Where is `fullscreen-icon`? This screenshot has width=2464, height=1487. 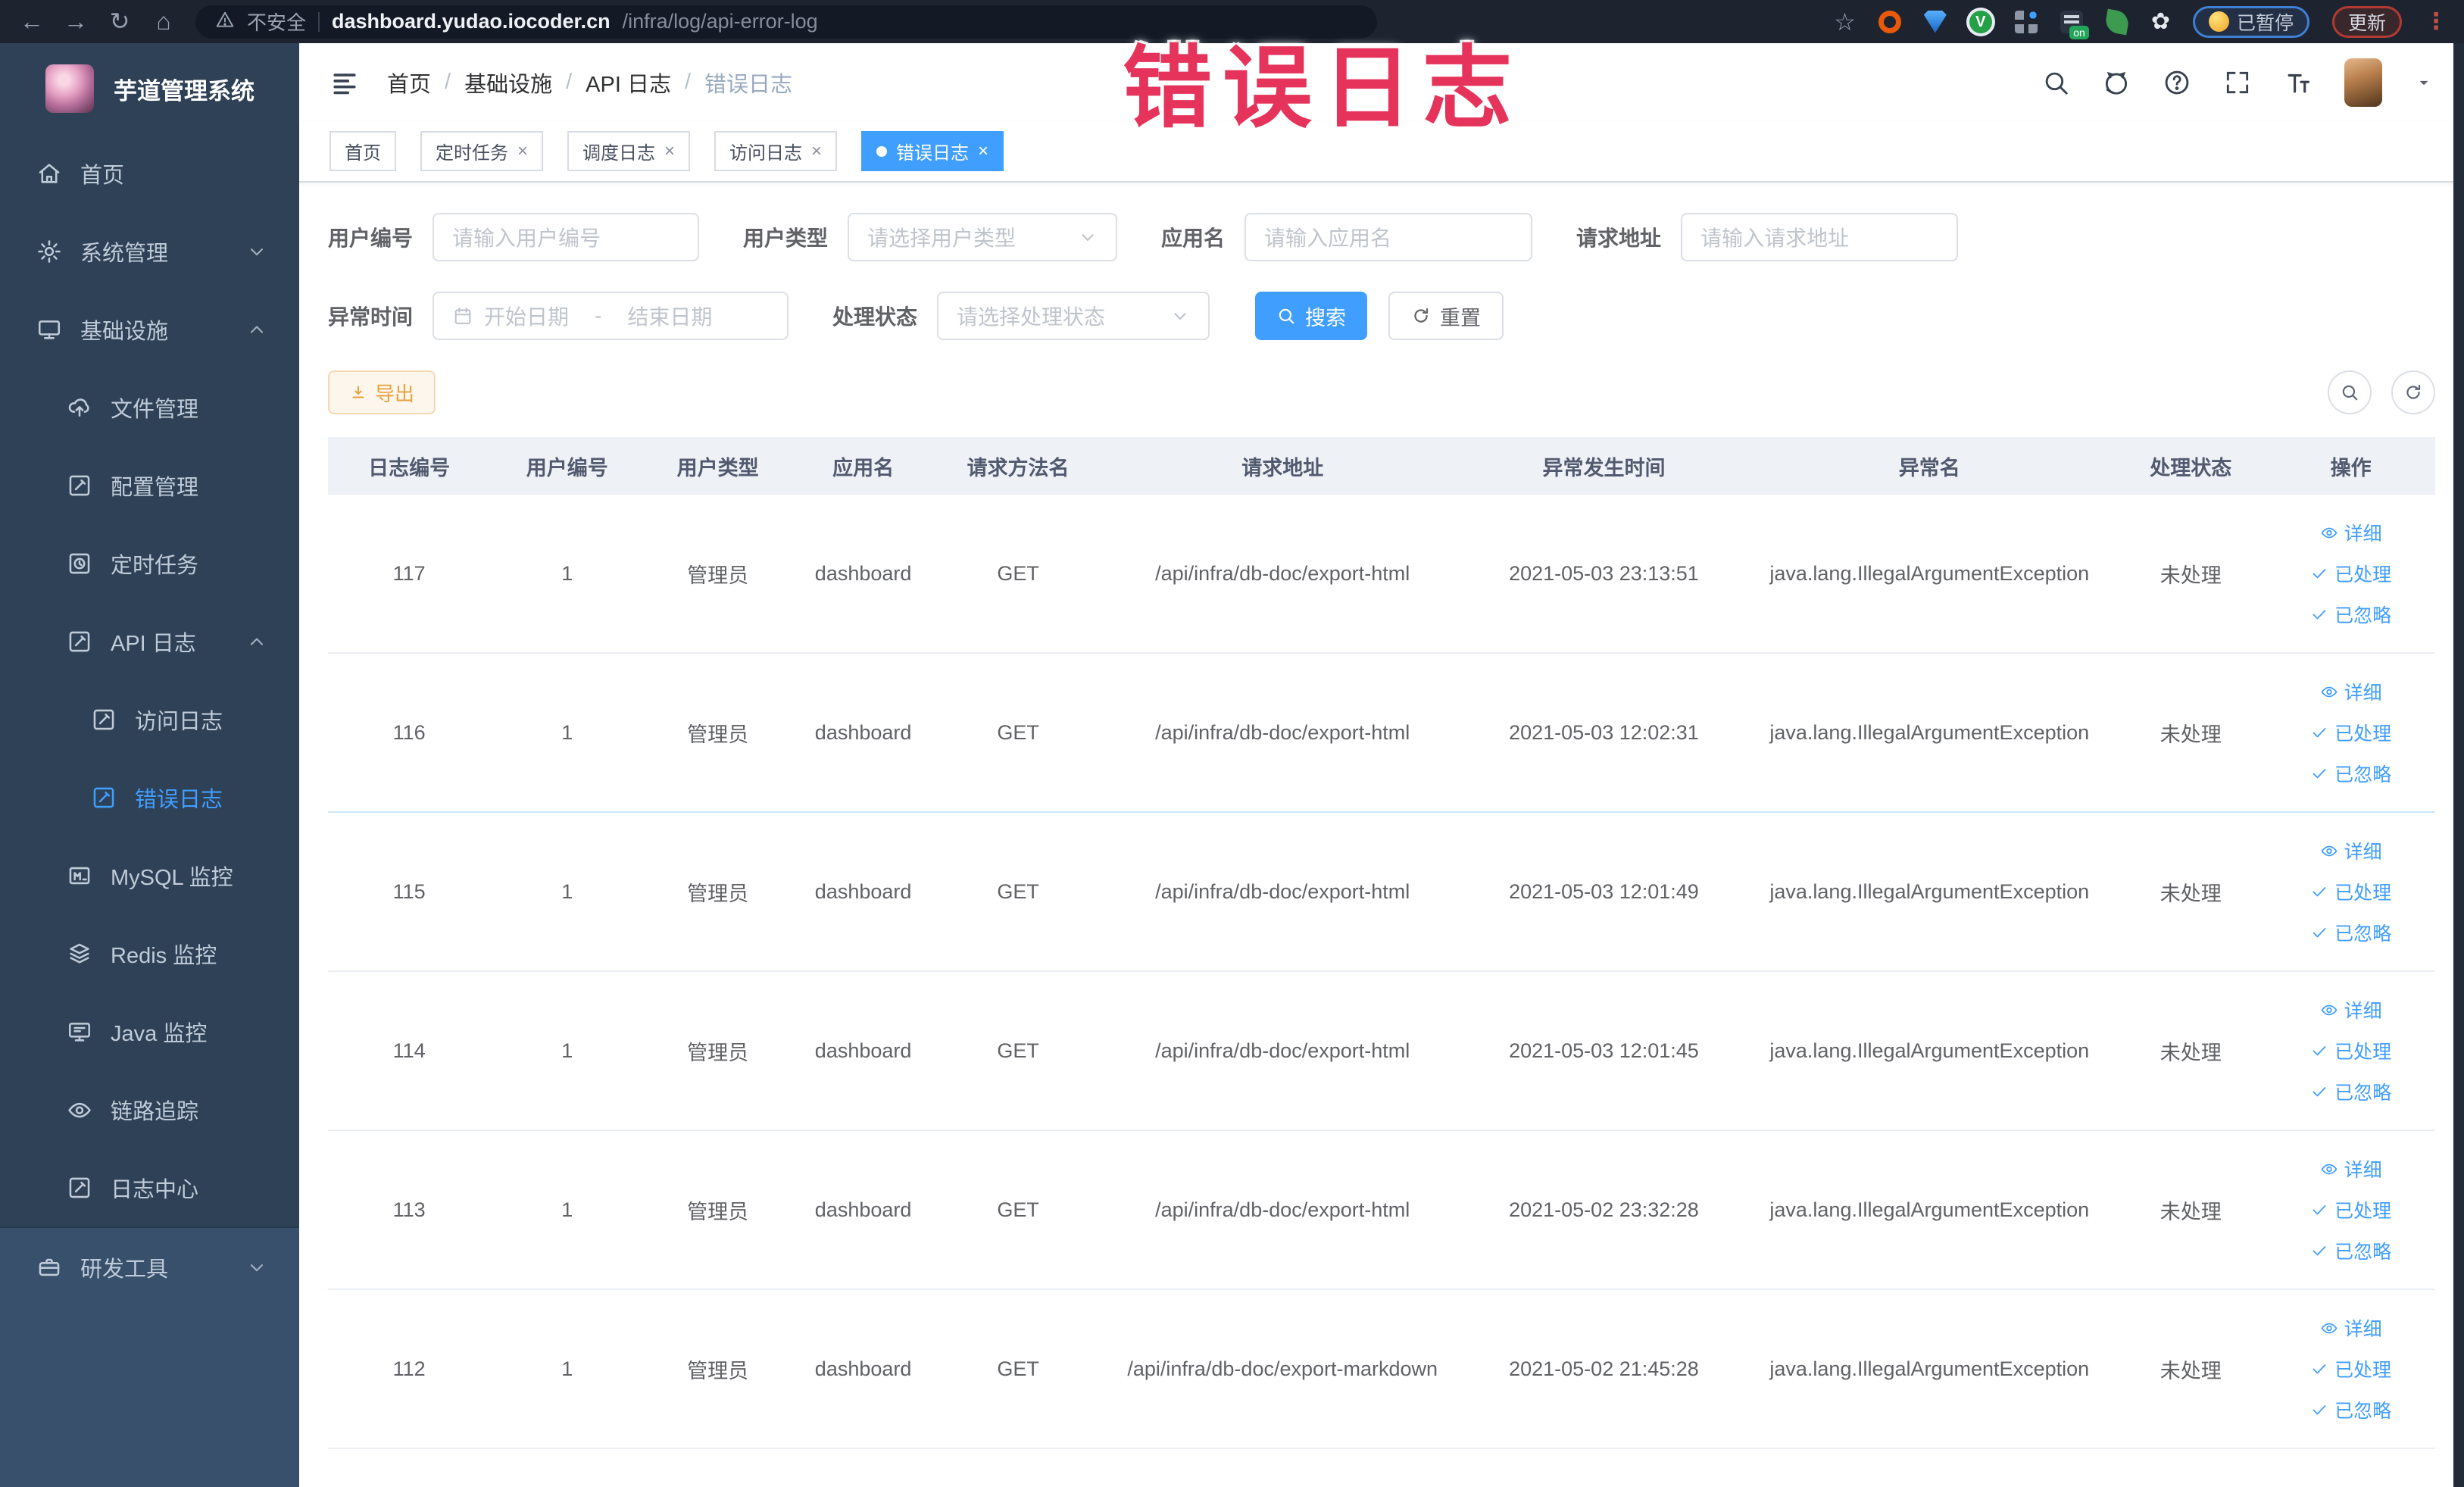 fullscreen-icon is located at coordinates (2237, 82).